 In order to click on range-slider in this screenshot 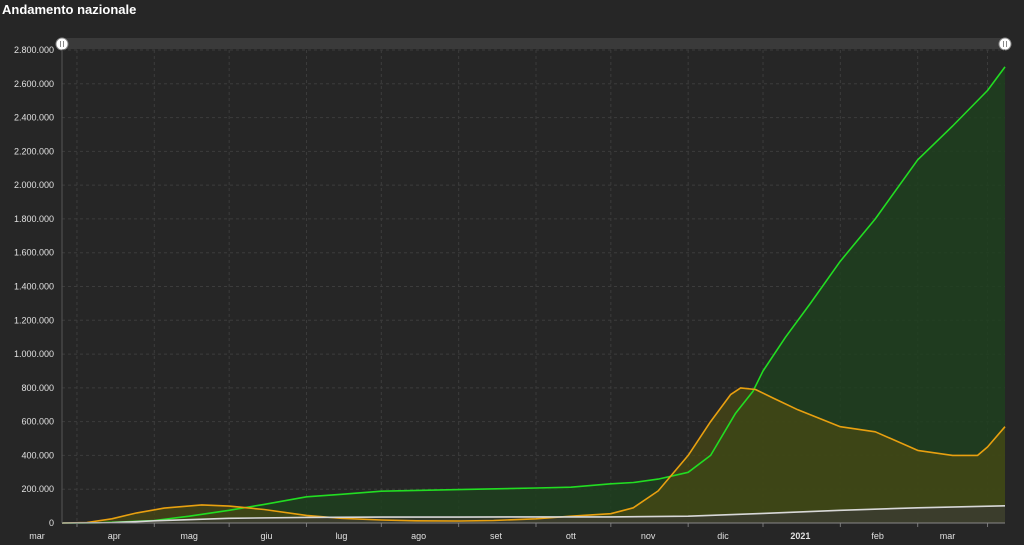, I will do `click(533, 44)`.